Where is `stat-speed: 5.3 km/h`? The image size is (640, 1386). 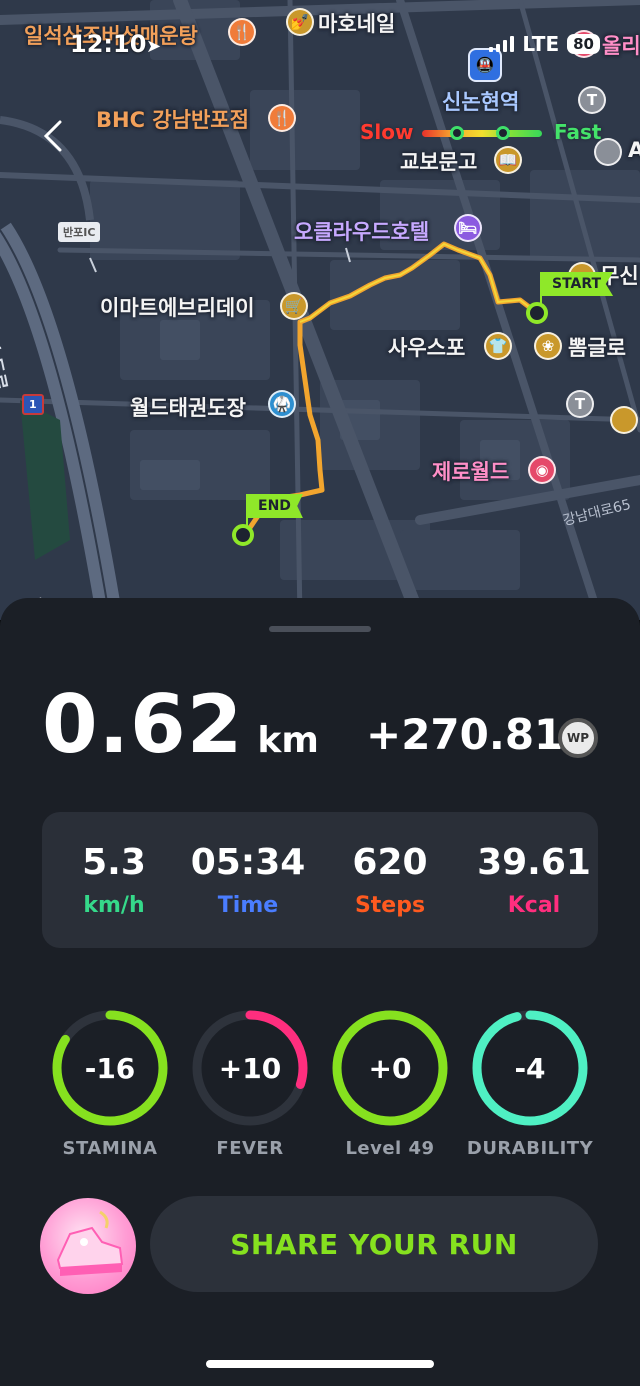 stat-speed: 5.3 km/h is located at coordinates (114, 880).